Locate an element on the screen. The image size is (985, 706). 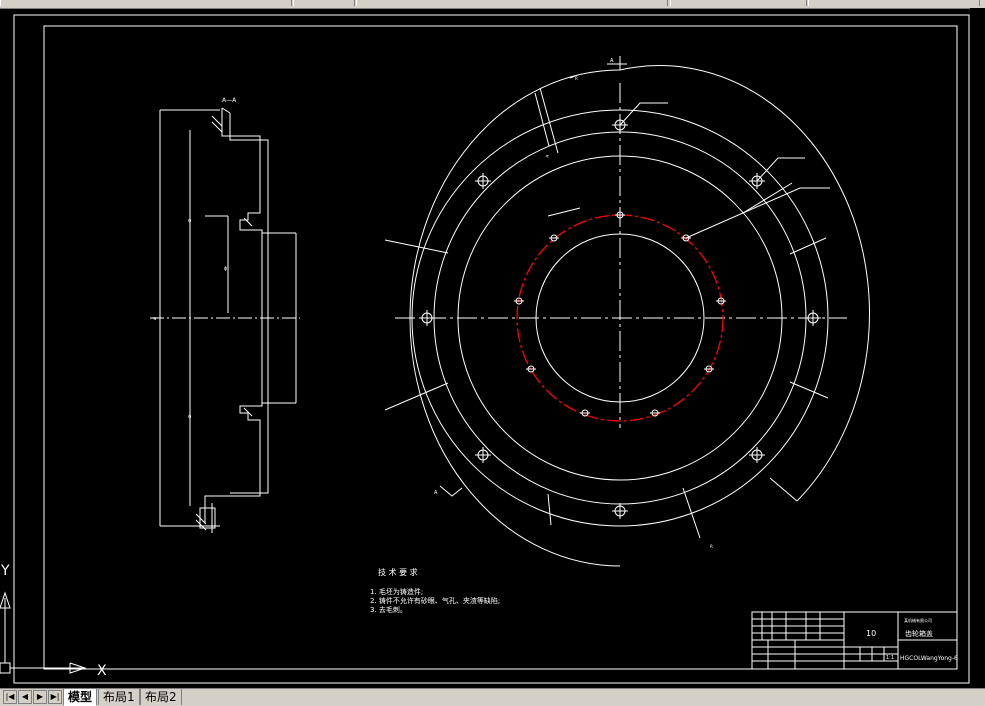
layout-tab-bar: |◀ ◀ ▶ ▶| 模型 布局1 布局2 is located at coordinates (492, 697).